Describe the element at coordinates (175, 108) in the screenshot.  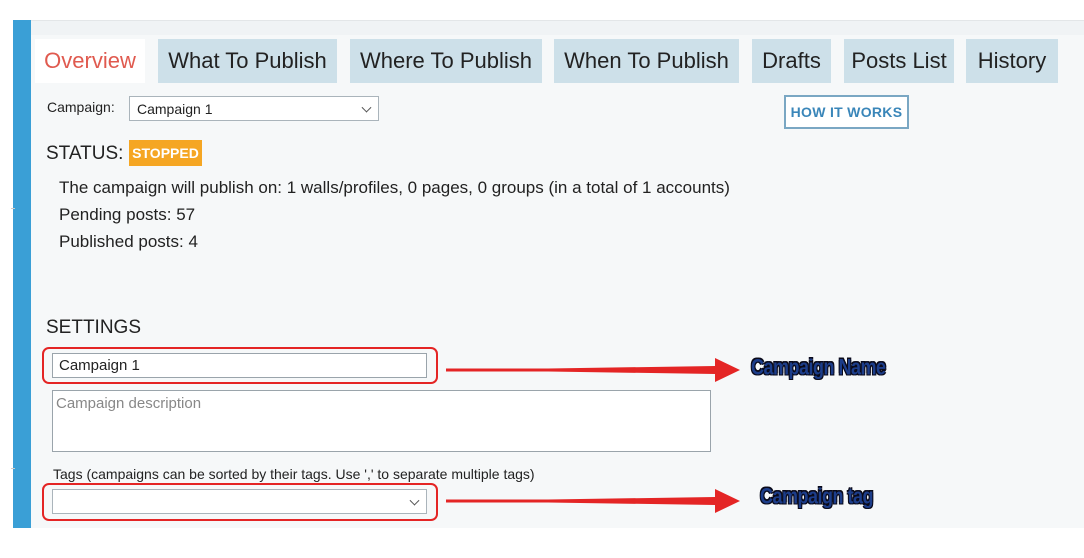
I see `campaign-select-value: Campaign 1` at that location.